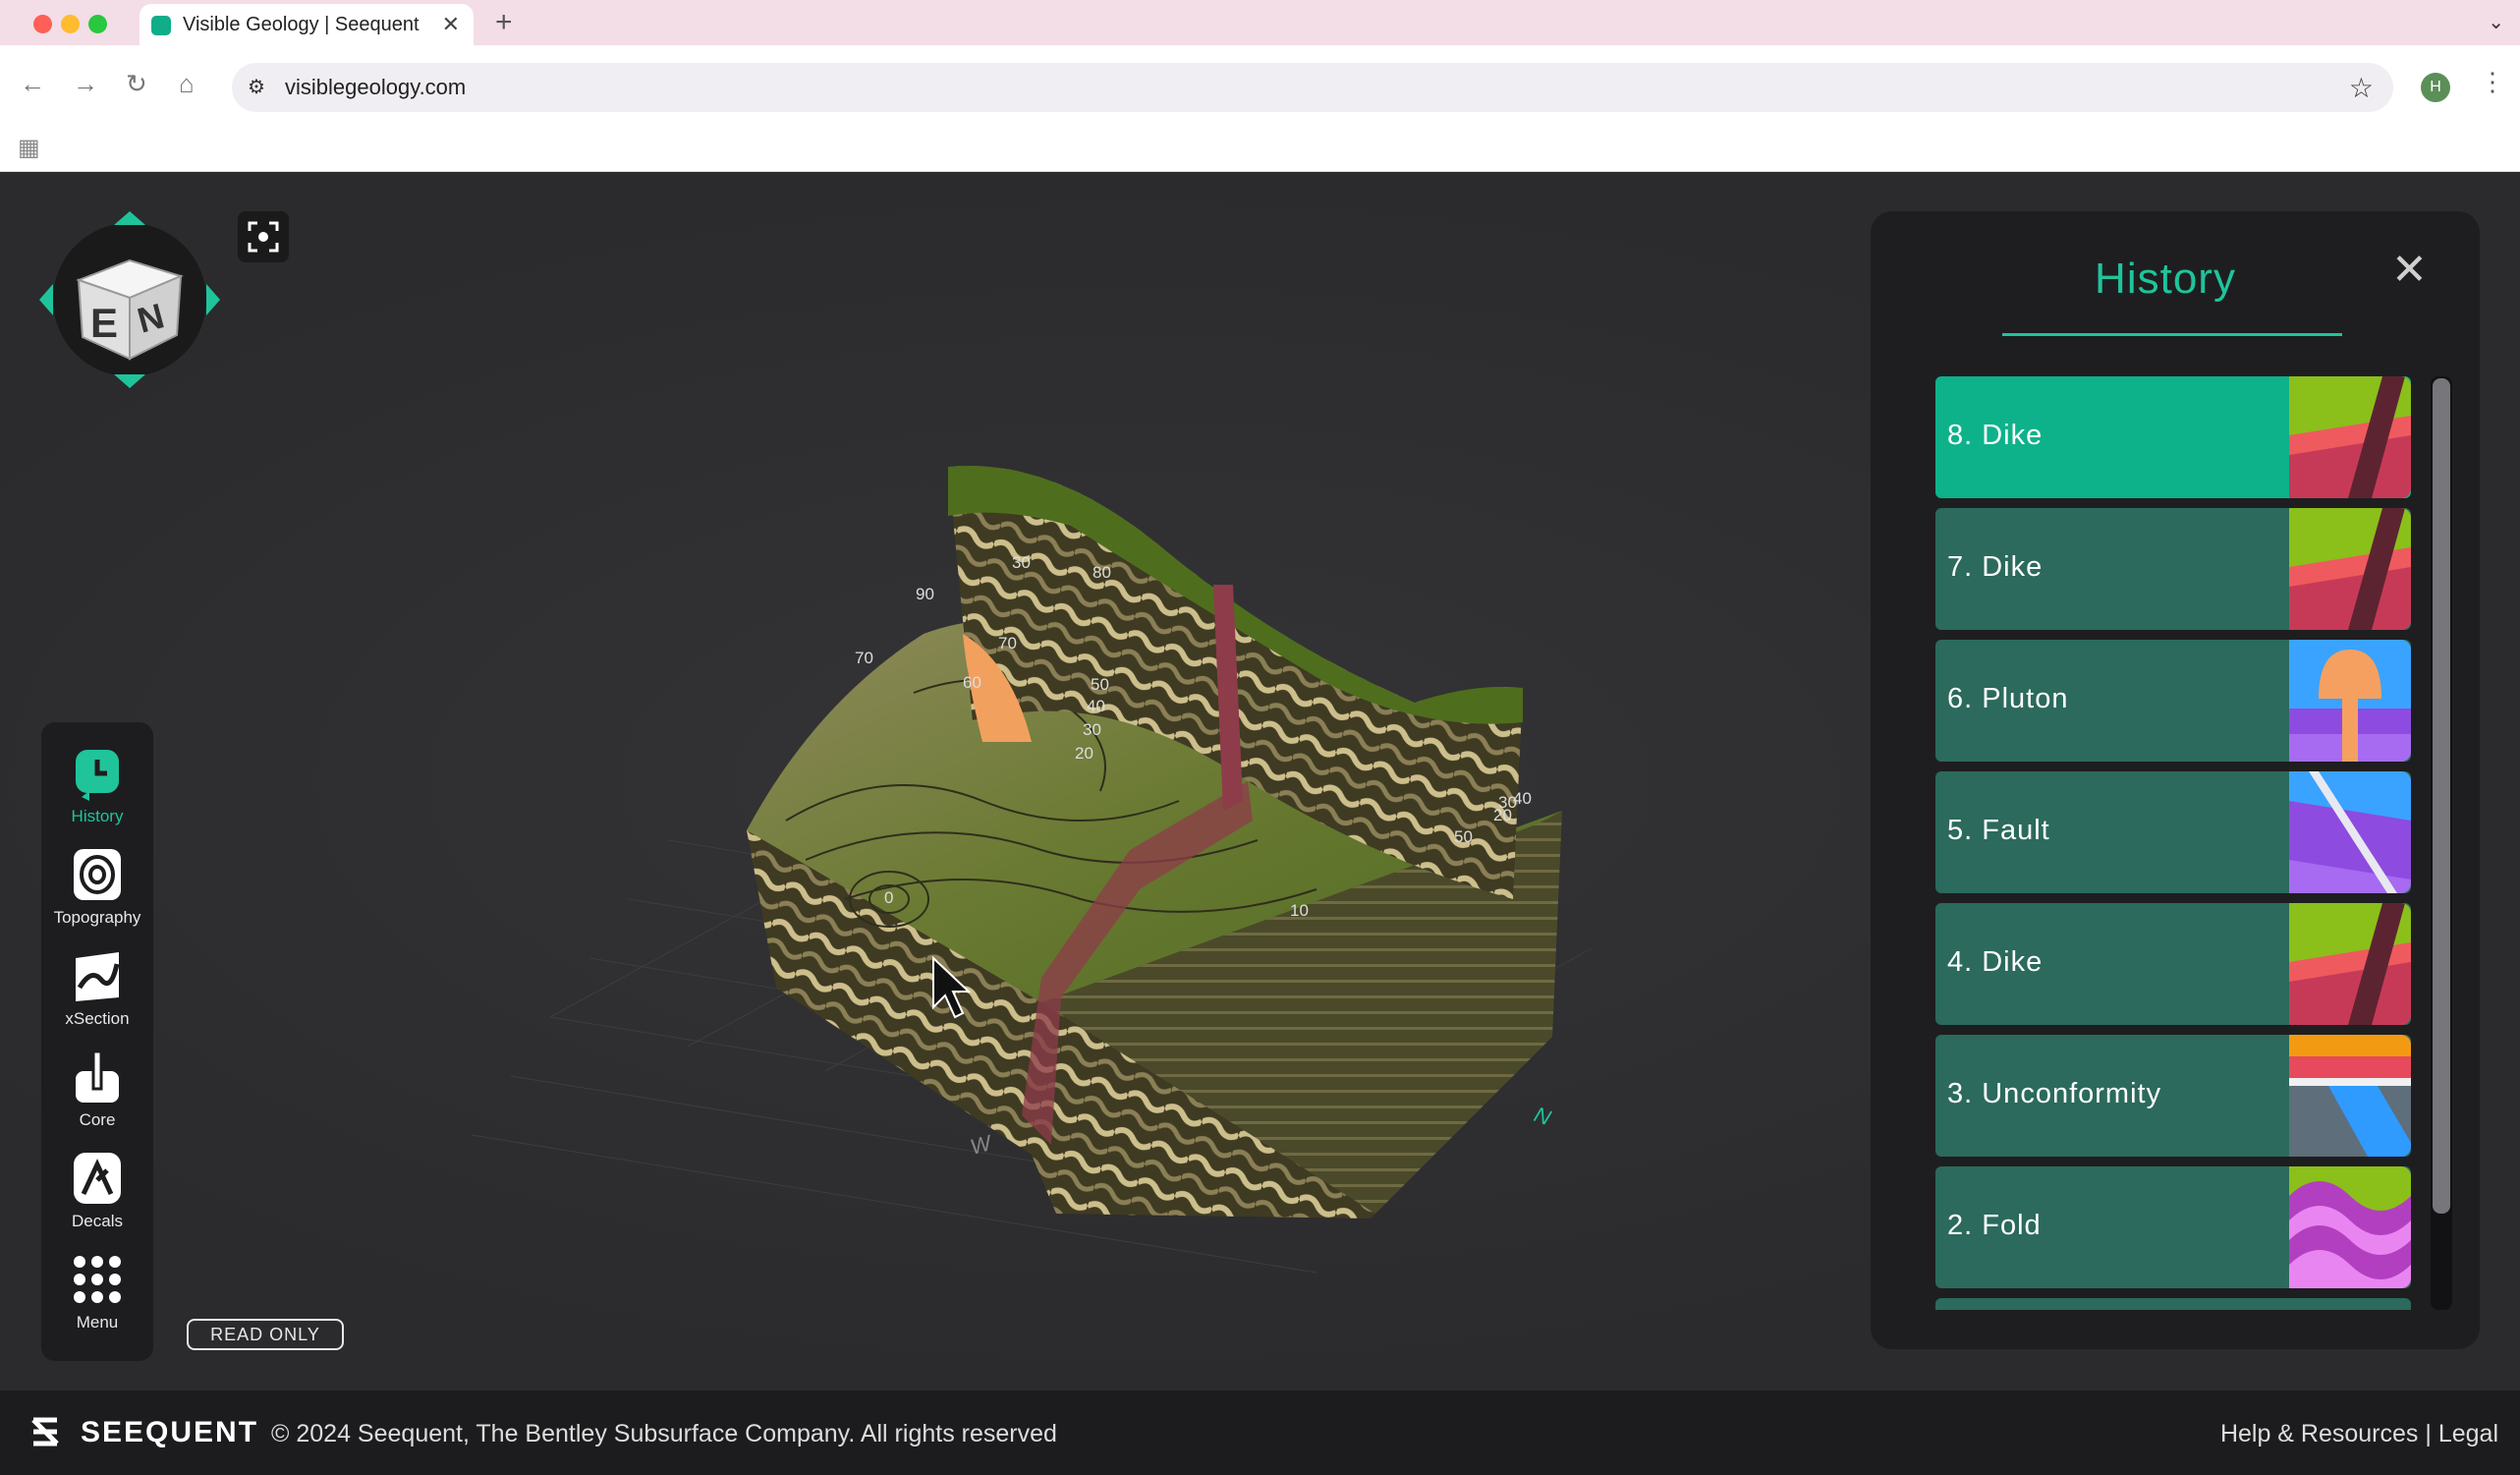  Describe the element at coordinates (42, 24) in the screenshot. I see `close-window-button` at that location.